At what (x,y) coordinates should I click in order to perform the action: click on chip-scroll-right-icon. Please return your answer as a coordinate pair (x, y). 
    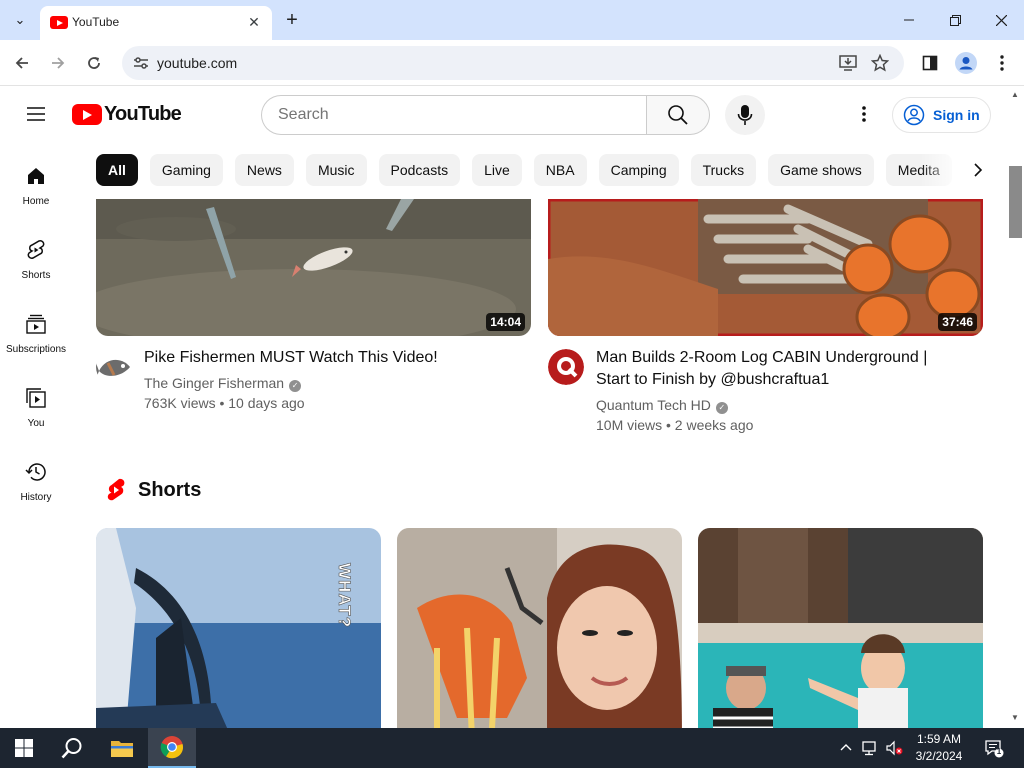
    Looking at the image, I should click on (978, 170).